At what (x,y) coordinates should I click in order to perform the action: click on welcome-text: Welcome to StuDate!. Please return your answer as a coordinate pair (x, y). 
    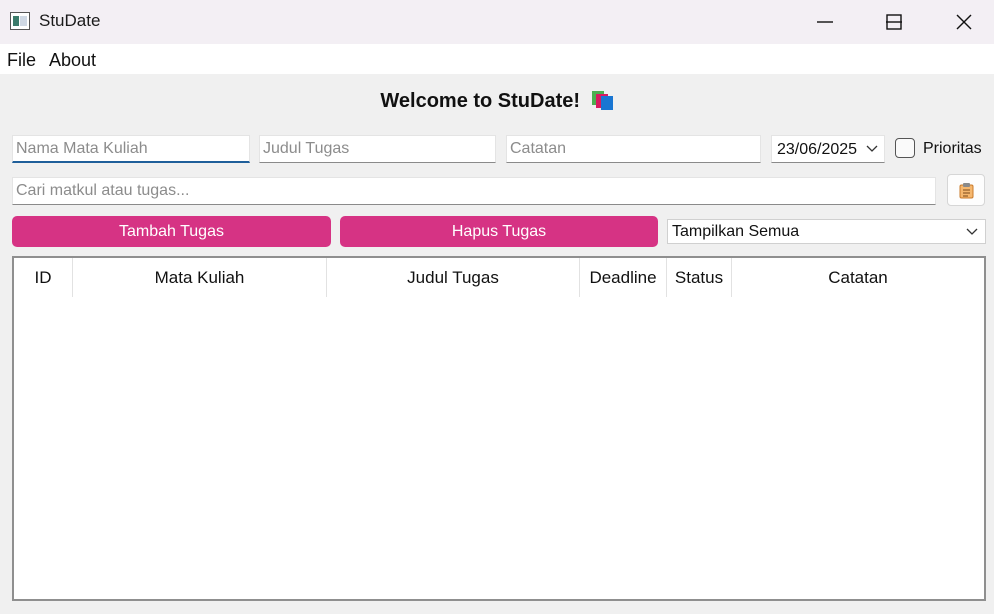
    Looking at the image, I should click on (480, 101).